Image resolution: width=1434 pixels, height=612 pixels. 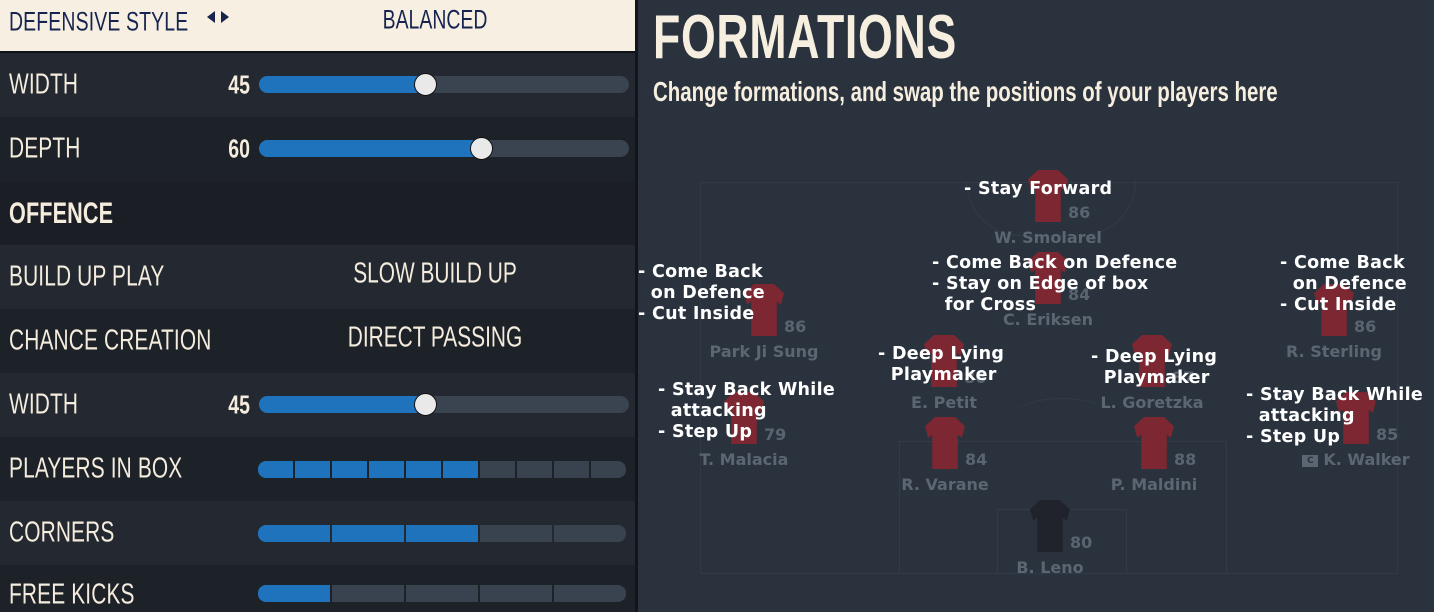 I want to click on player-rating: 84, so click(x=976, y=459).